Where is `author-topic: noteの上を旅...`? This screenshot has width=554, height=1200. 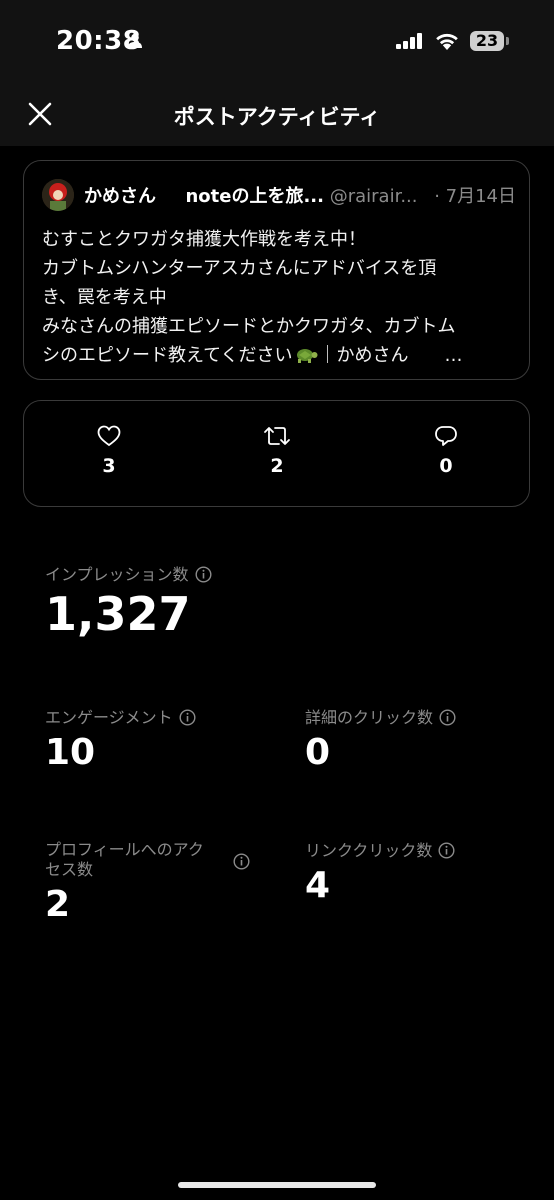 author-topic: noteの上を旅... is located at coordinates (254, 196).